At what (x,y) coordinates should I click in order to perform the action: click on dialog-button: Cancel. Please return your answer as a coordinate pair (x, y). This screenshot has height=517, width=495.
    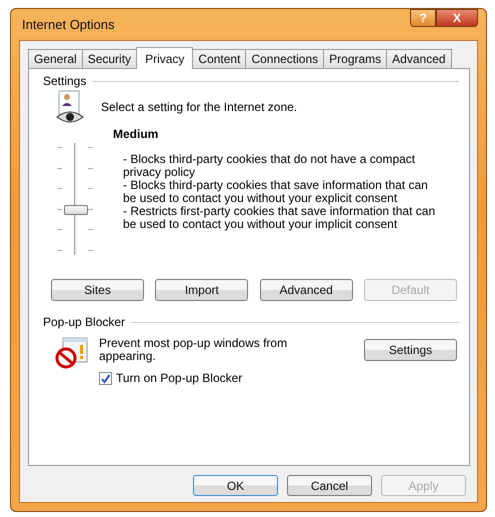
    Looking at the image, I should click on (329, 485).